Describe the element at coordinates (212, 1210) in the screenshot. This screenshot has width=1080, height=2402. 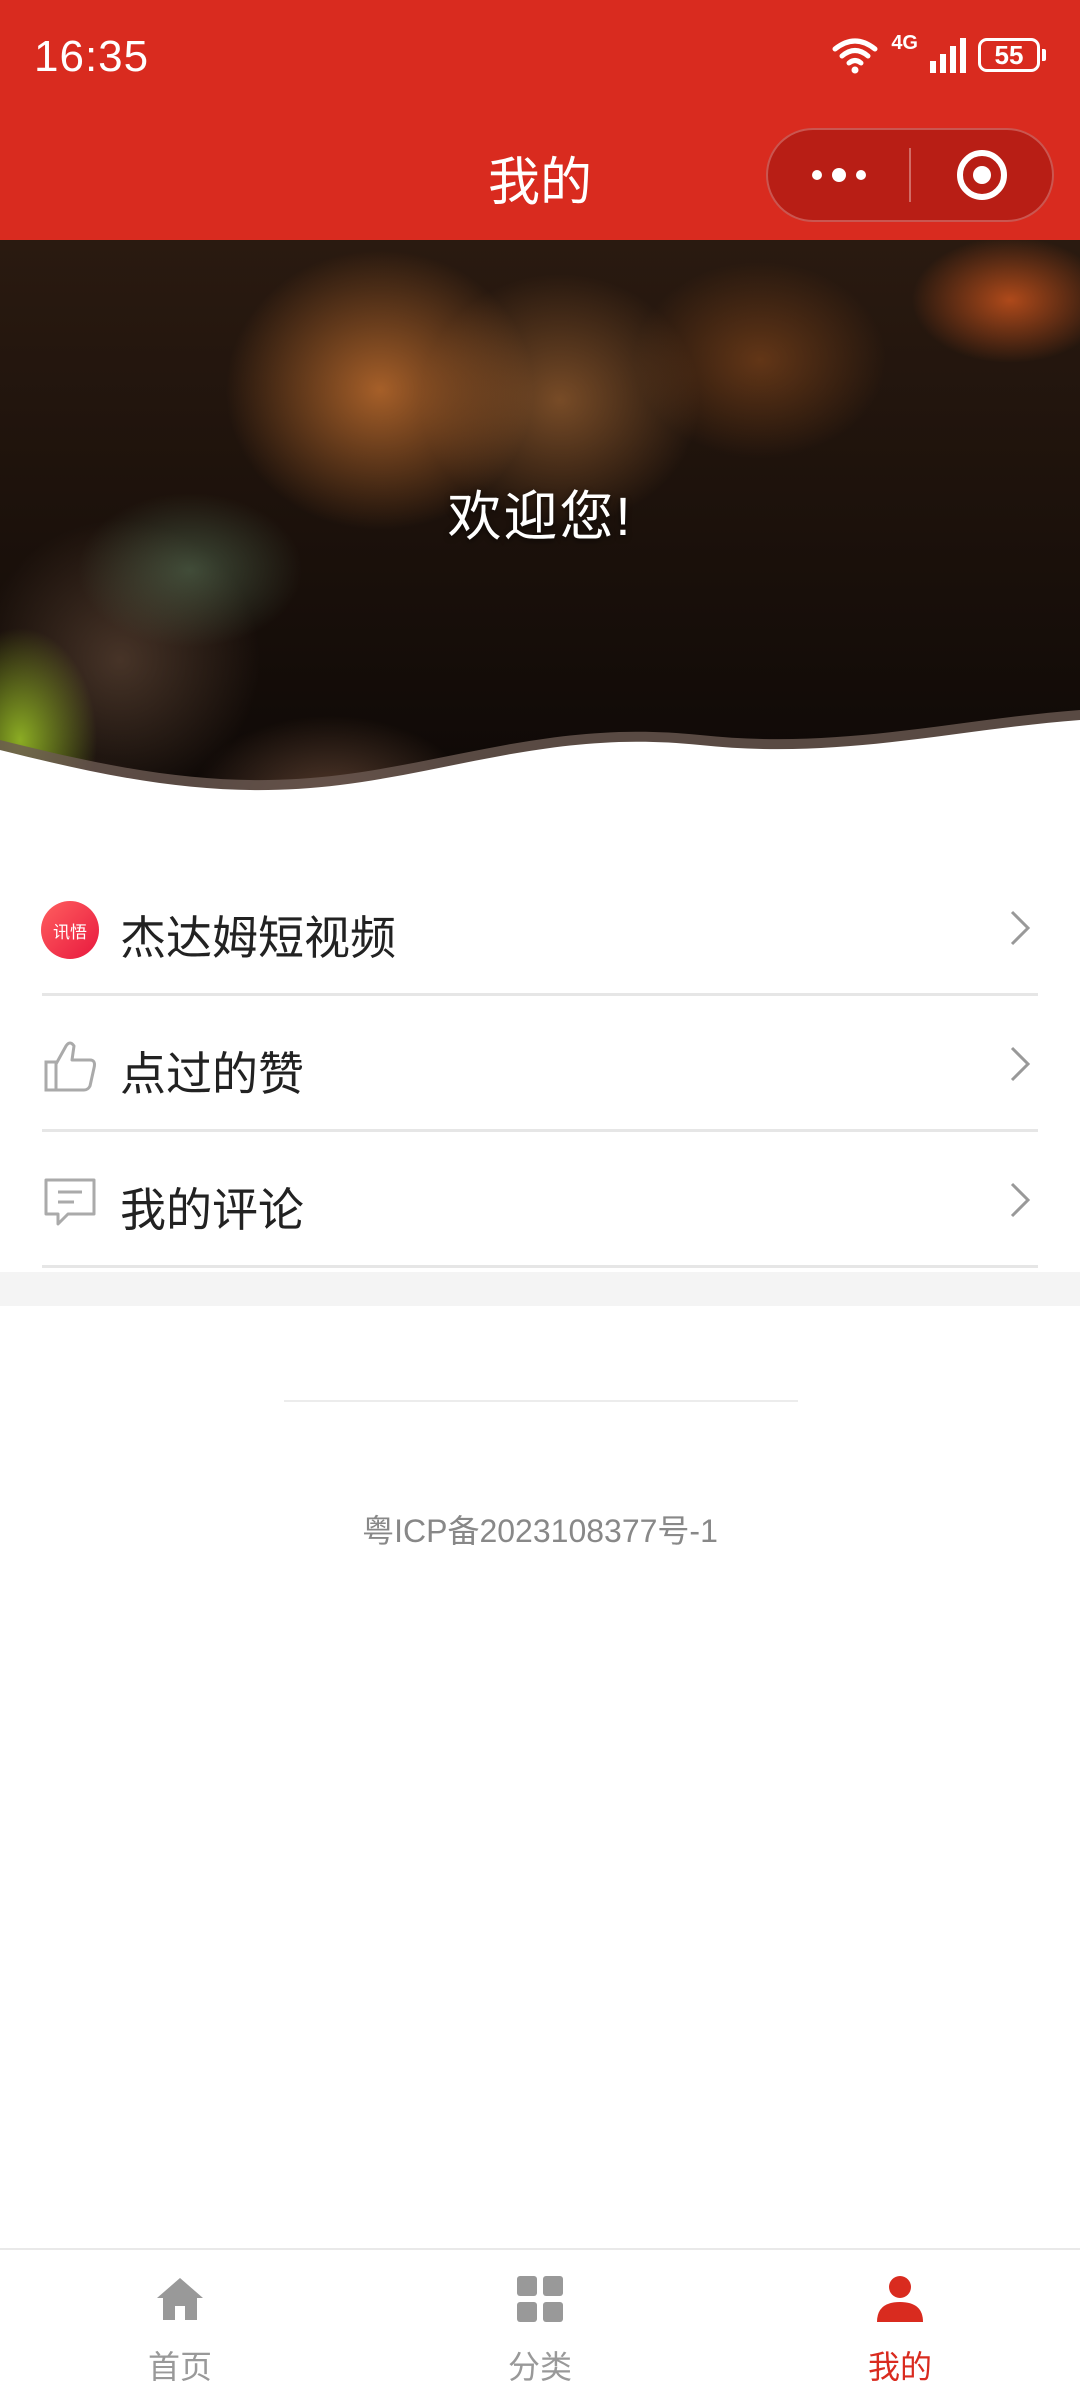
I see `menu-item-label: 我的评论` at that location.